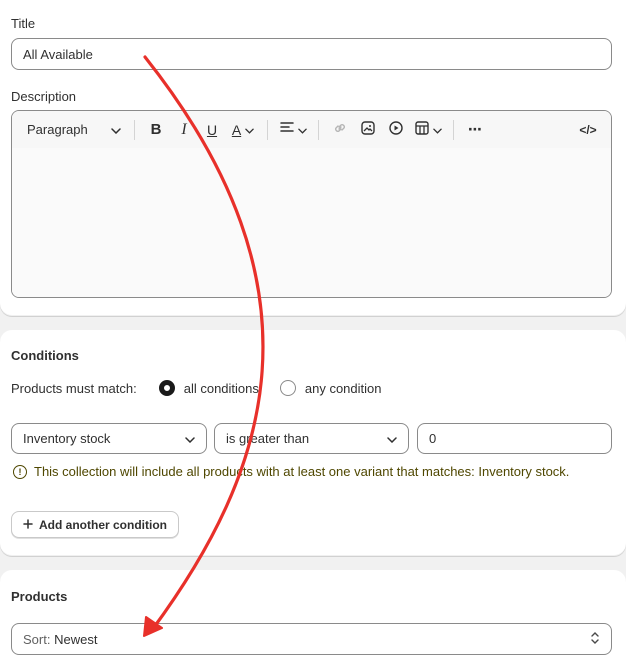  Describe the element at coordinates (421, 129) in the screenshot. I see `table-icon` at that location.